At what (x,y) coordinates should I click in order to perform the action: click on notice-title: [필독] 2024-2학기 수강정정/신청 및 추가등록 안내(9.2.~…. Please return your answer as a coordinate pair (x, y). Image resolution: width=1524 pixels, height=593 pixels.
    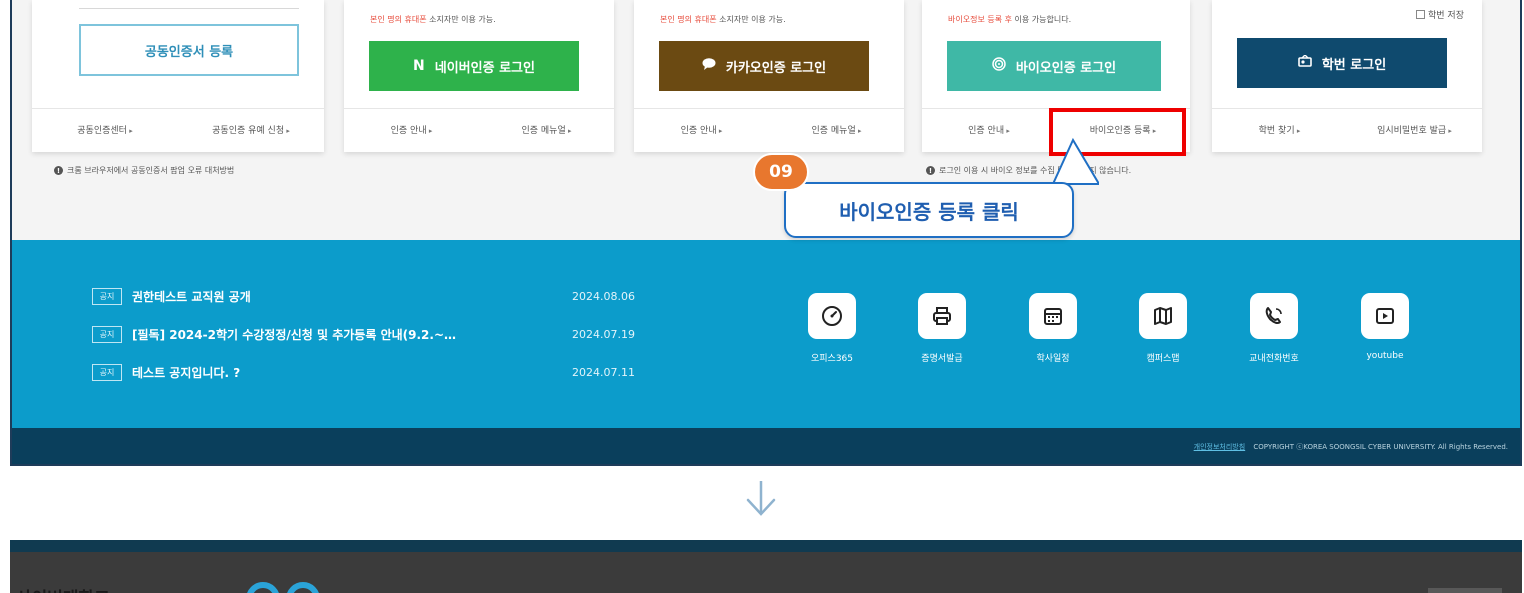
    Looking at the image, I should click on (352, 334).